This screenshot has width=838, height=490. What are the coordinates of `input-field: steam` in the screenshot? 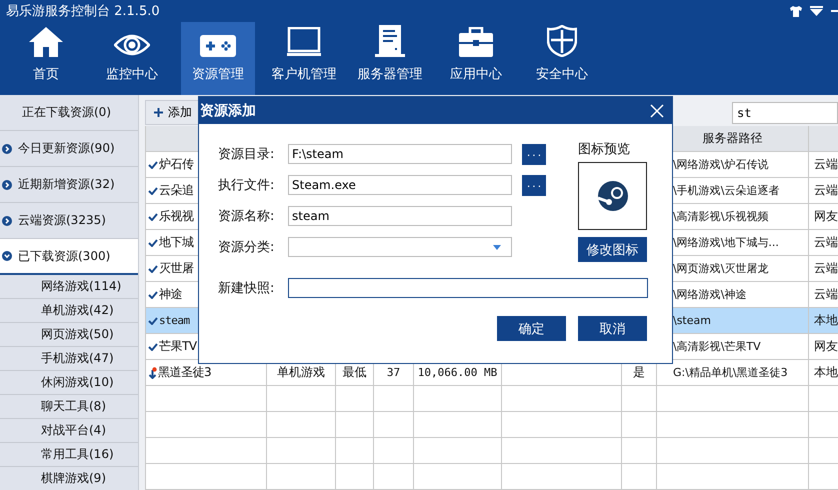 It's located at (400, 216).